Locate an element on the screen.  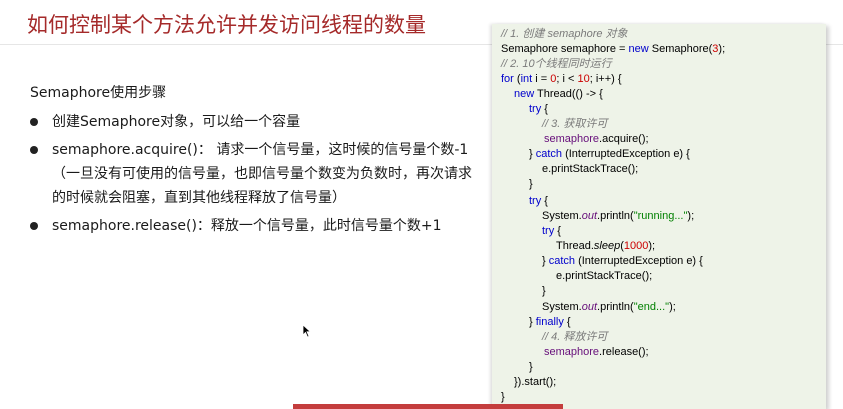
code-text: Semaphore semaphore = is located at coordinates (565, 49).